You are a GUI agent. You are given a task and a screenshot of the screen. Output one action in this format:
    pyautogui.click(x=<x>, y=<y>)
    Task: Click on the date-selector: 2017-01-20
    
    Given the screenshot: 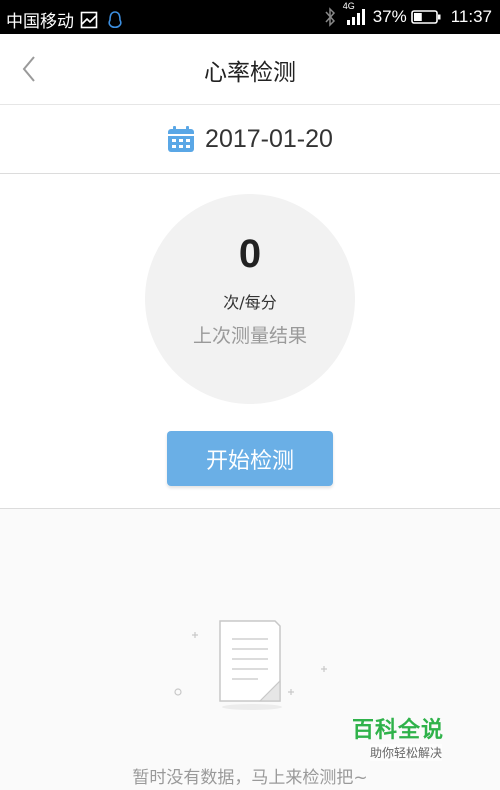 What is the action you would take?
    pyautogui.click(x=250, y=139)
    